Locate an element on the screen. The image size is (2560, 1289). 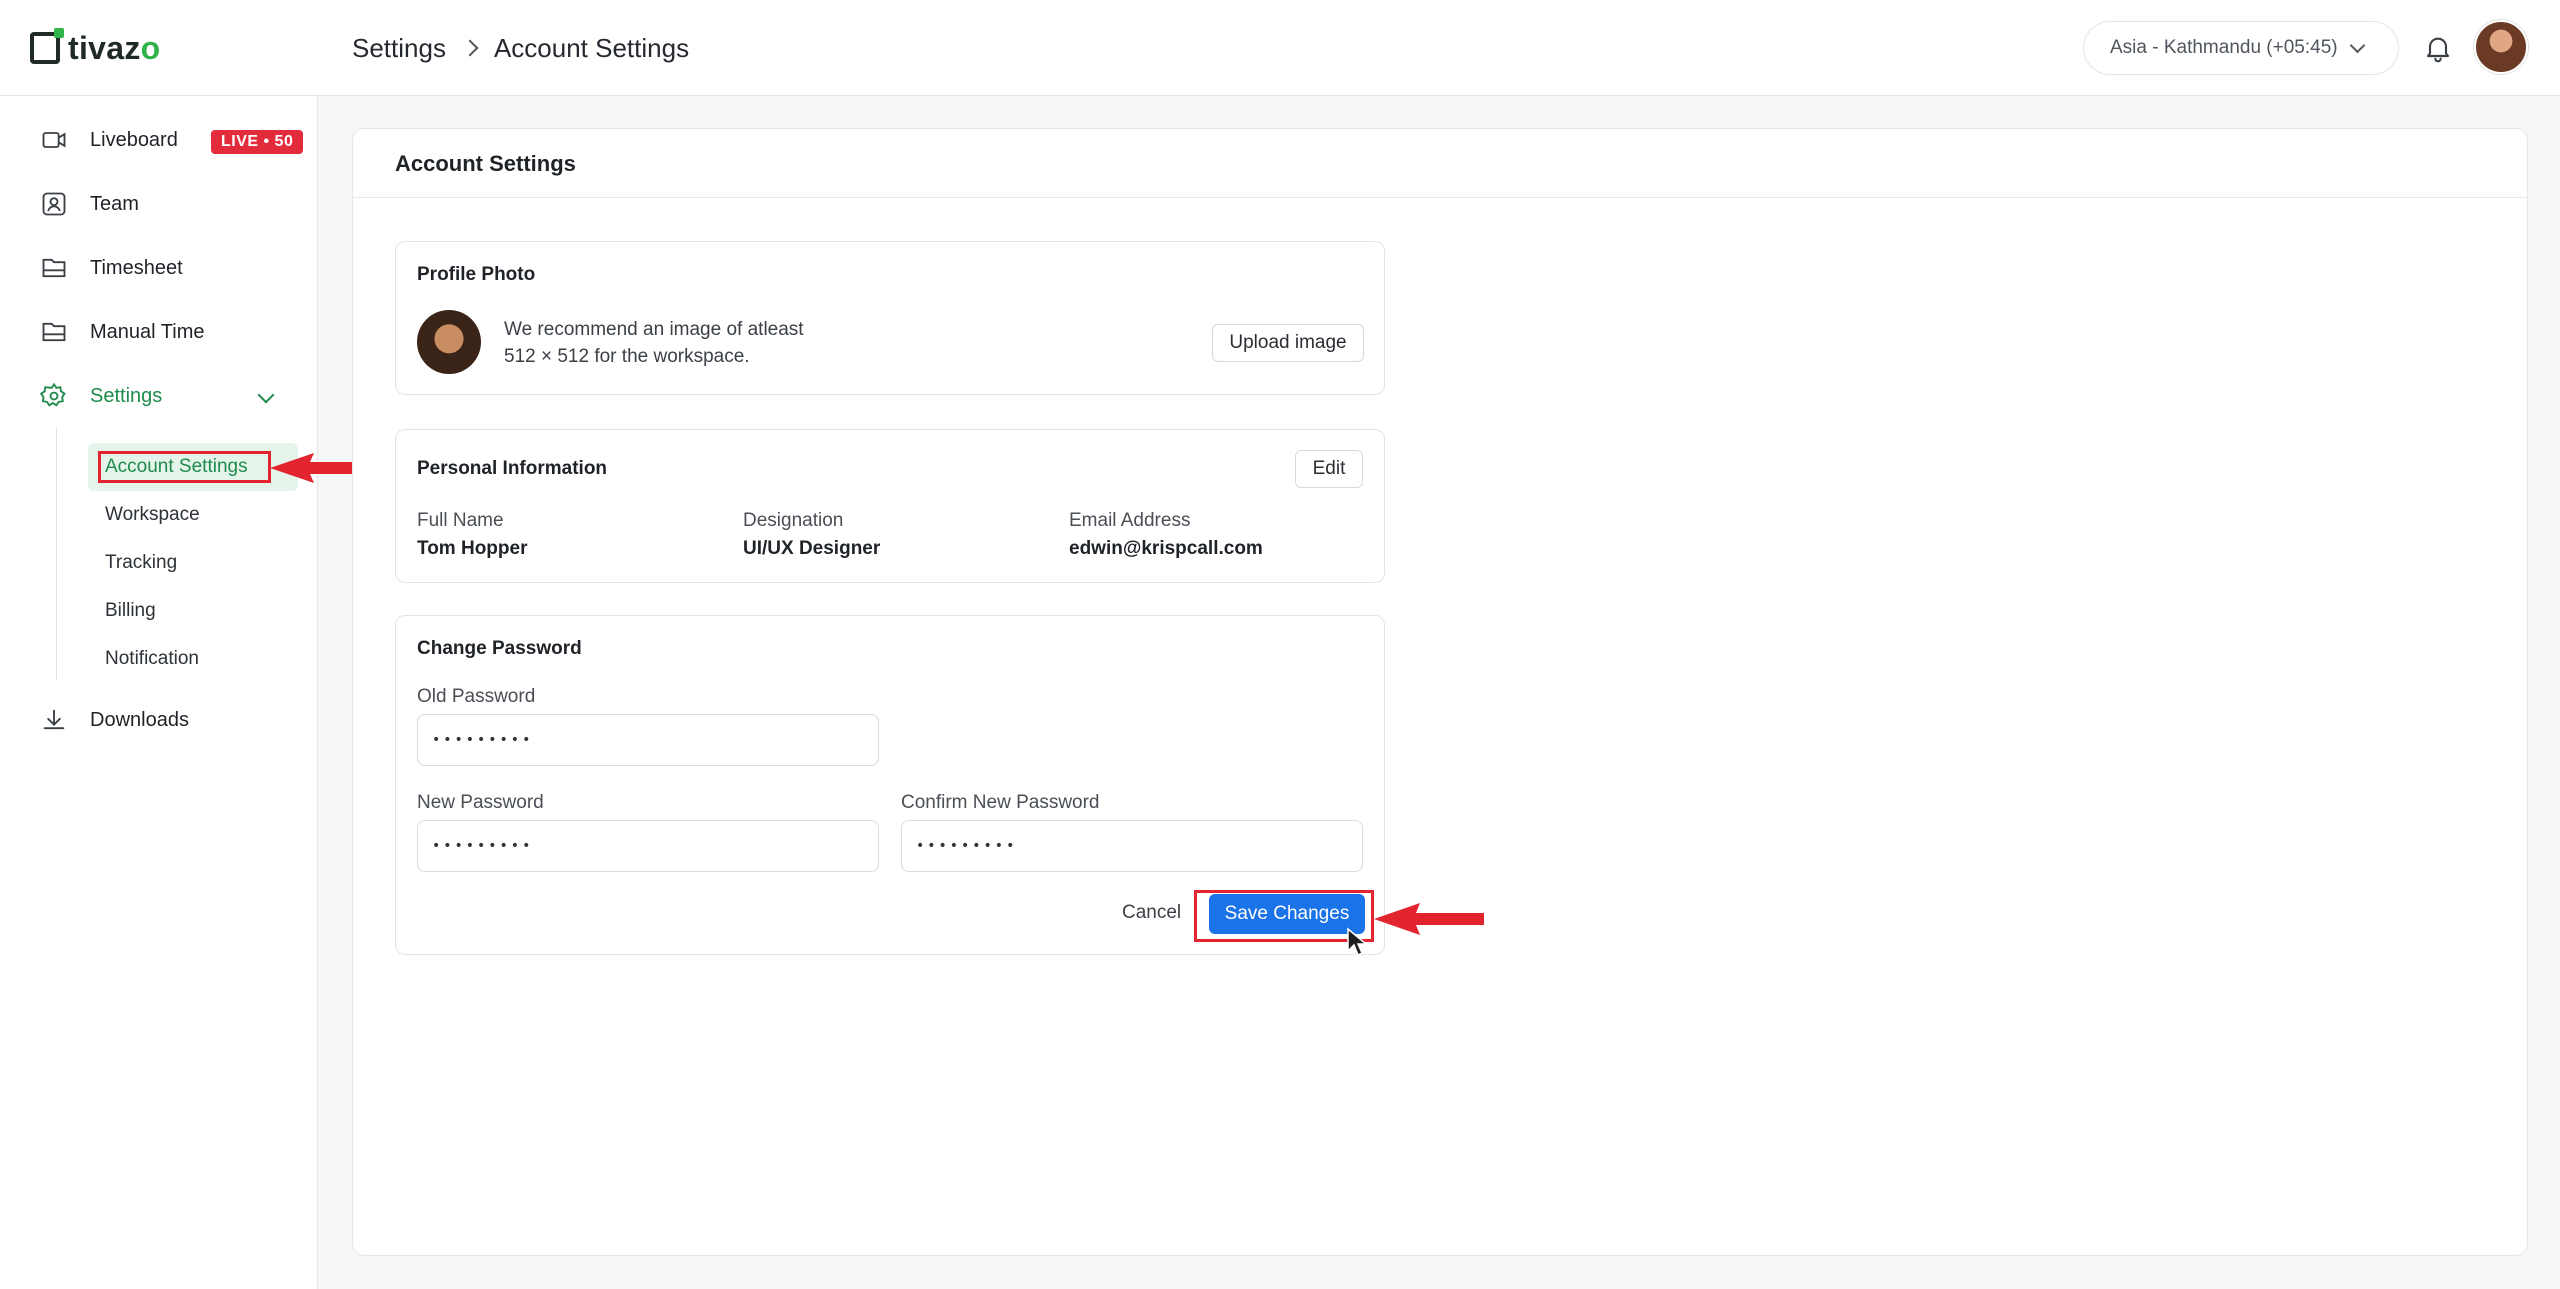
edit-button: Edit is located at coordinates (1329, 469).